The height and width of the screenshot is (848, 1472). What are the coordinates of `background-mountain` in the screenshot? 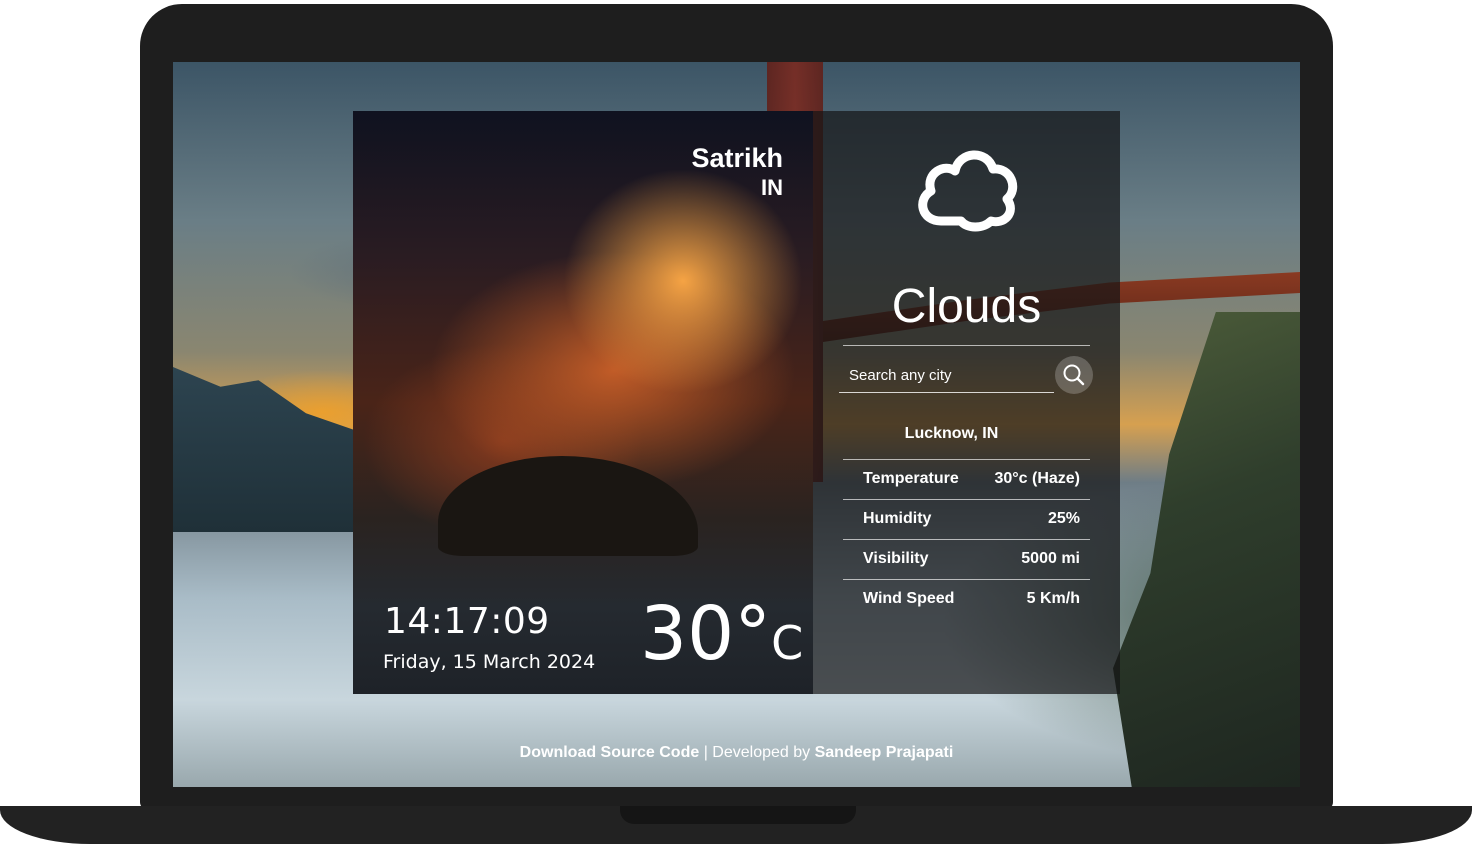 It's located at (268, 449).